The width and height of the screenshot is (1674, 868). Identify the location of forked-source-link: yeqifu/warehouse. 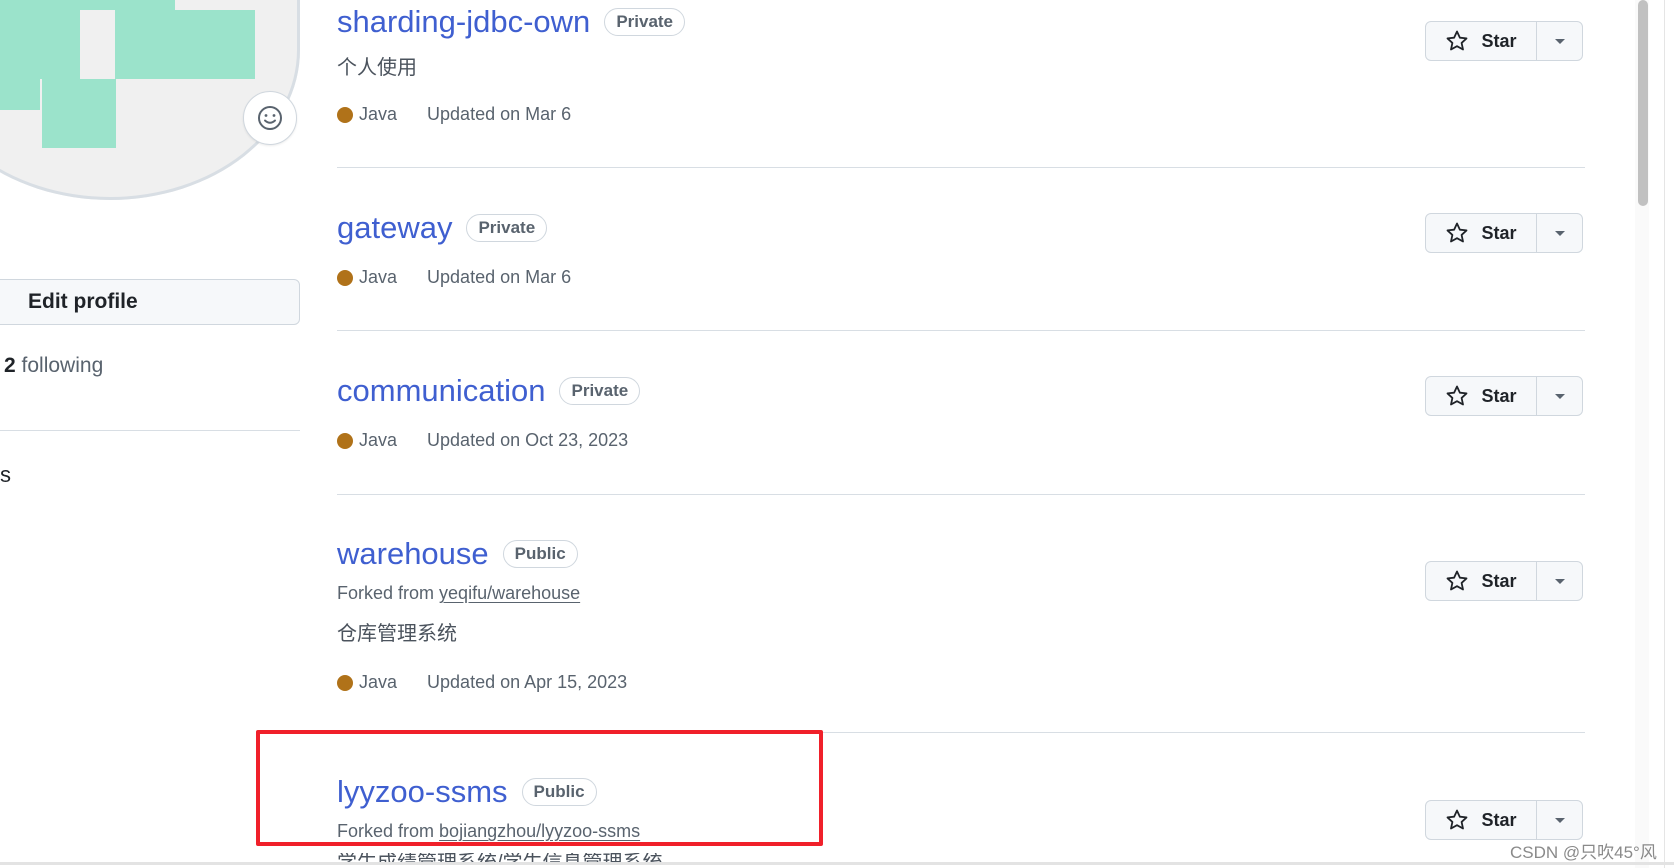
(509, 593).